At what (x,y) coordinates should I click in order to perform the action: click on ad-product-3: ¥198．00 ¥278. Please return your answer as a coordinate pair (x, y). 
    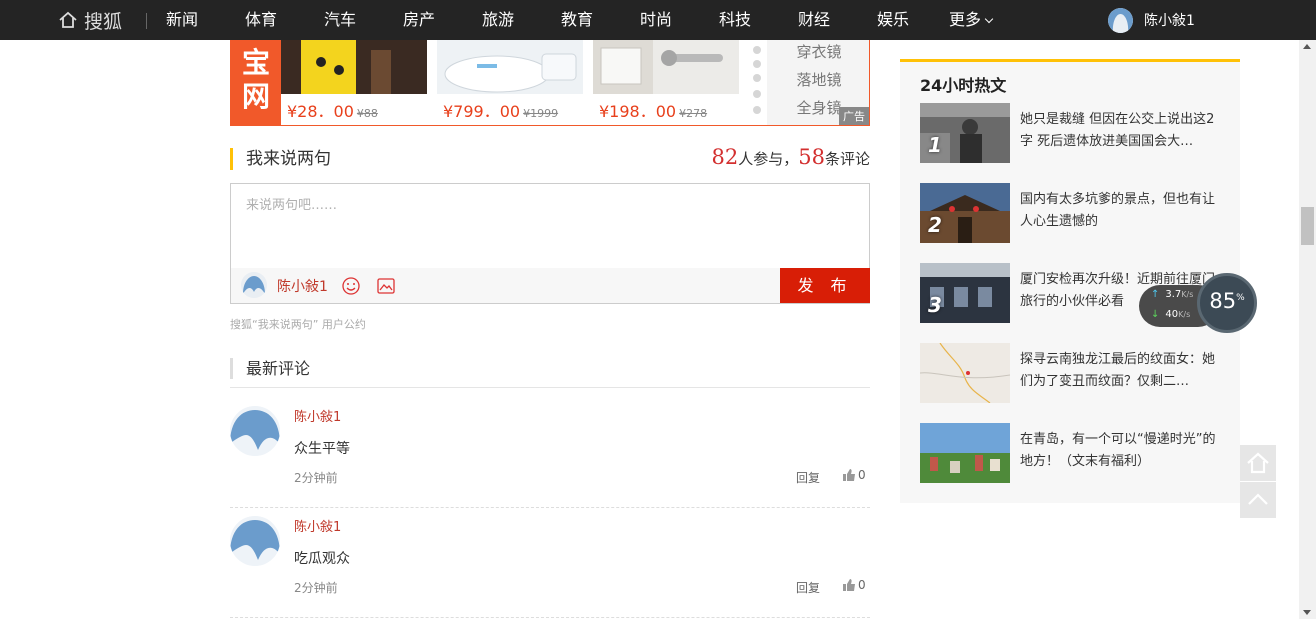
    Looking at the image, I should click on (666, 82).